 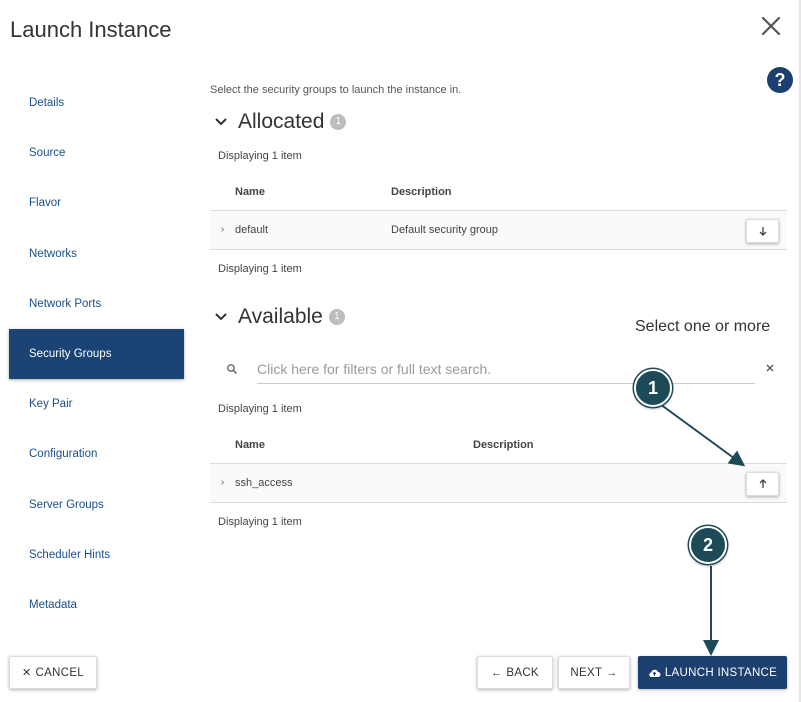 What do you see at coordinates (721, 672) in the screenshot?
I see `launch-label: LAUNCH INSTANCE` at bounding box center [721, 672].